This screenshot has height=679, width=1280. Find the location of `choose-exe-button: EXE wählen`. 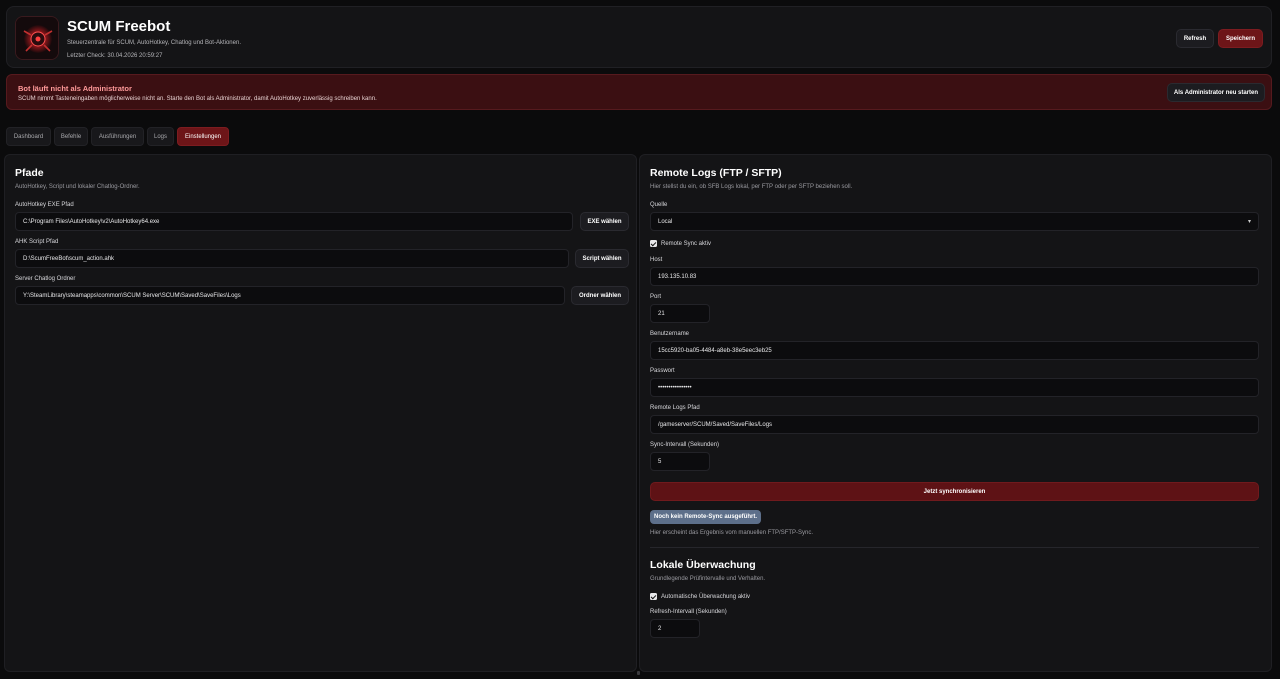

choose-exe-button: EXE wählen is located at coordinates (604, 221).